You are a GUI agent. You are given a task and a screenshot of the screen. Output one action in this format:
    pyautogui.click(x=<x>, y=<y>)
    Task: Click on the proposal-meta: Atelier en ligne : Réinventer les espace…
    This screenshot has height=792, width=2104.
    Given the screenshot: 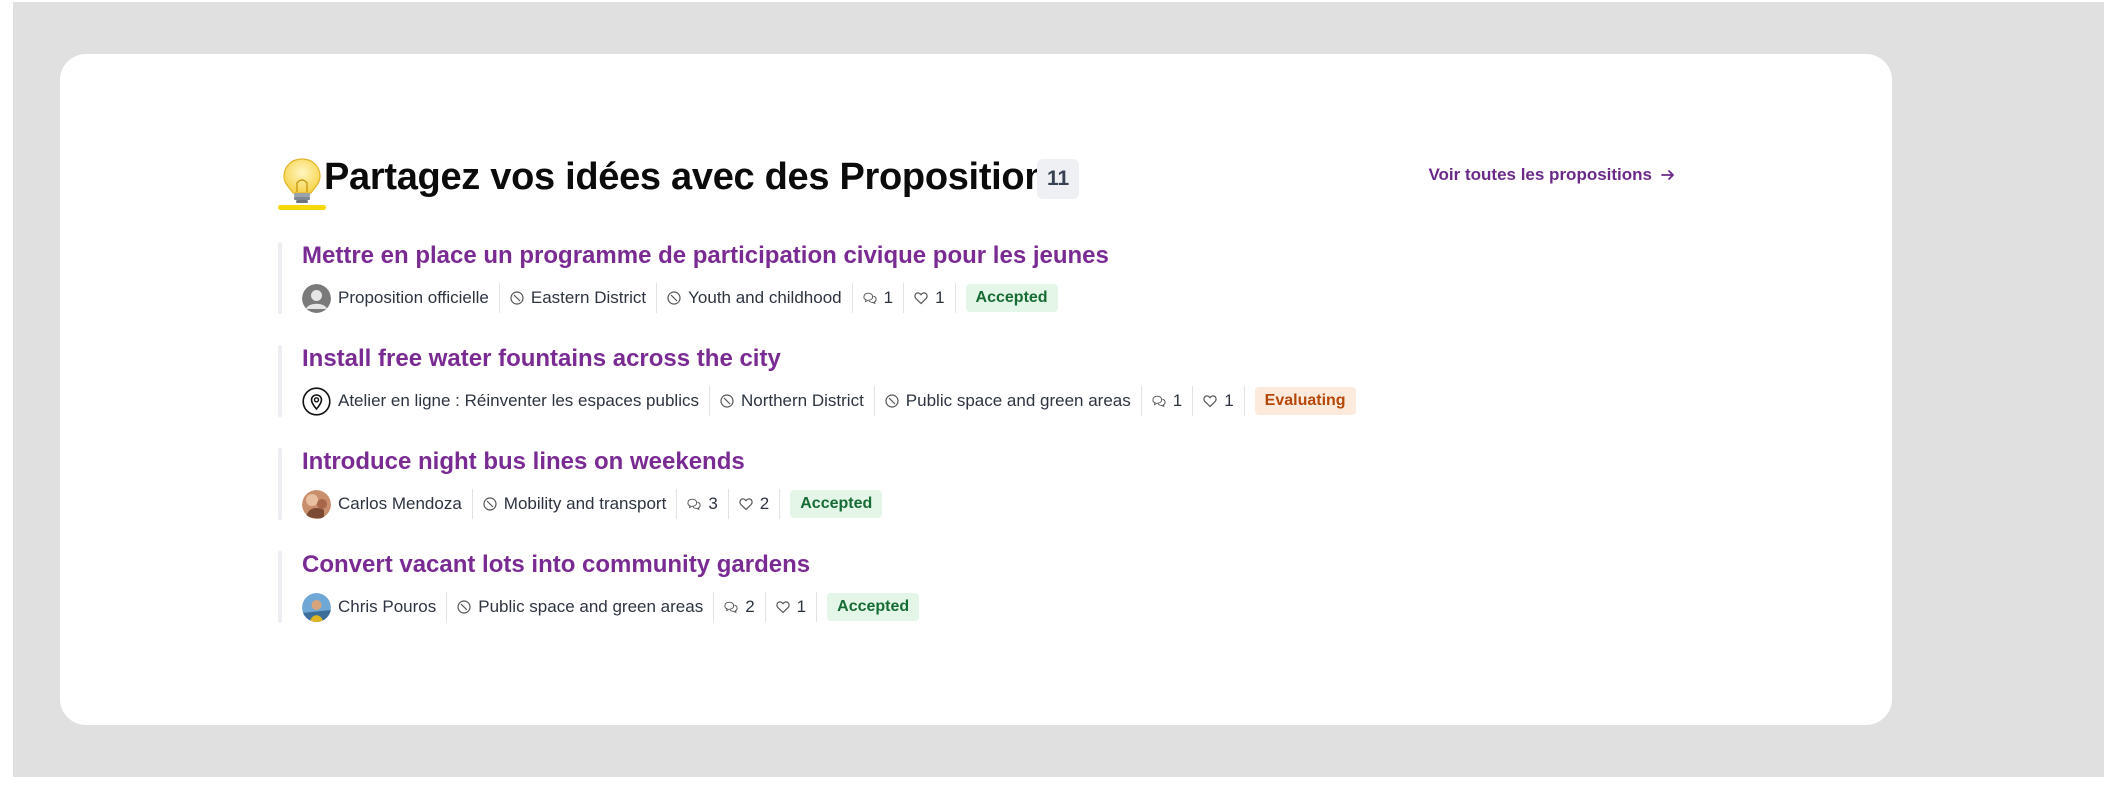 What is the action you would take?
    pyautogui.click(x=840, y=401)
    